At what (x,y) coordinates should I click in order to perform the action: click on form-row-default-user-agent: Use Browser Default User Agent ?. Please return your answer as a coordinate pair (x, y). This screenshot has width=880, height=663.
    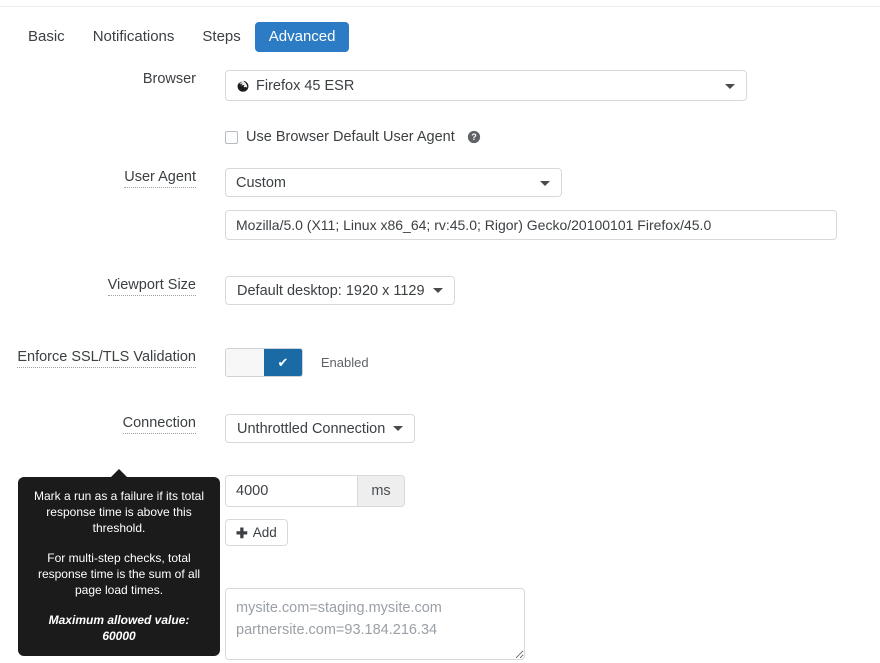
    Looking at the image, I should click on (440, 137).